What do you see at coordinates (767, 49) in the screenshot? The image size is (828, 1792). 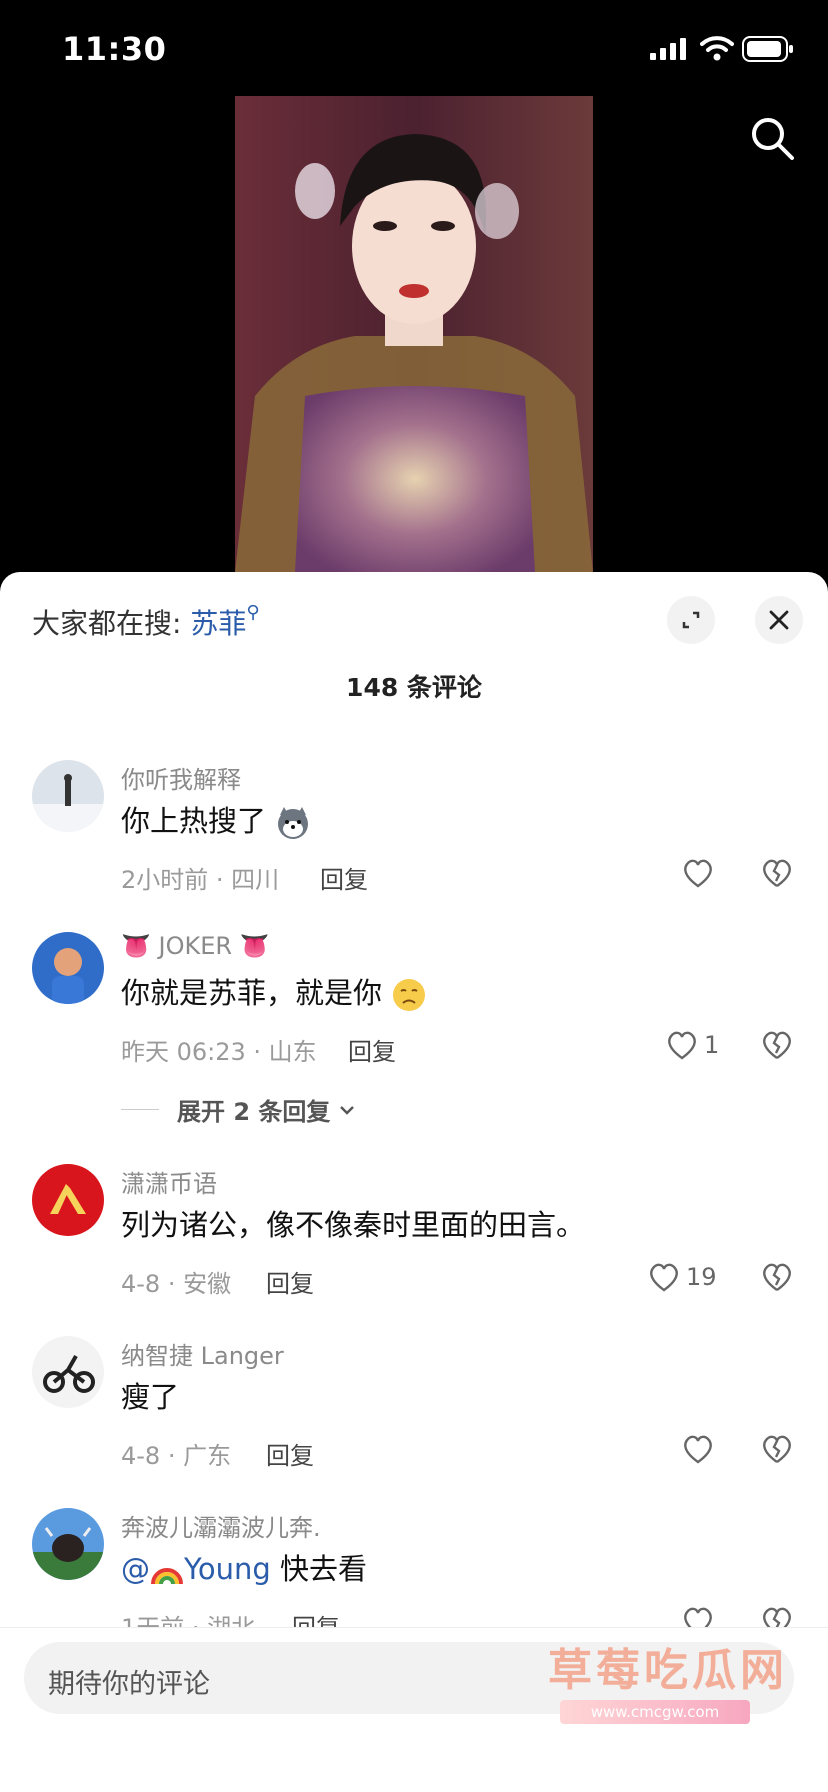 I see `battery-icon` at bounding box center [767, 49].